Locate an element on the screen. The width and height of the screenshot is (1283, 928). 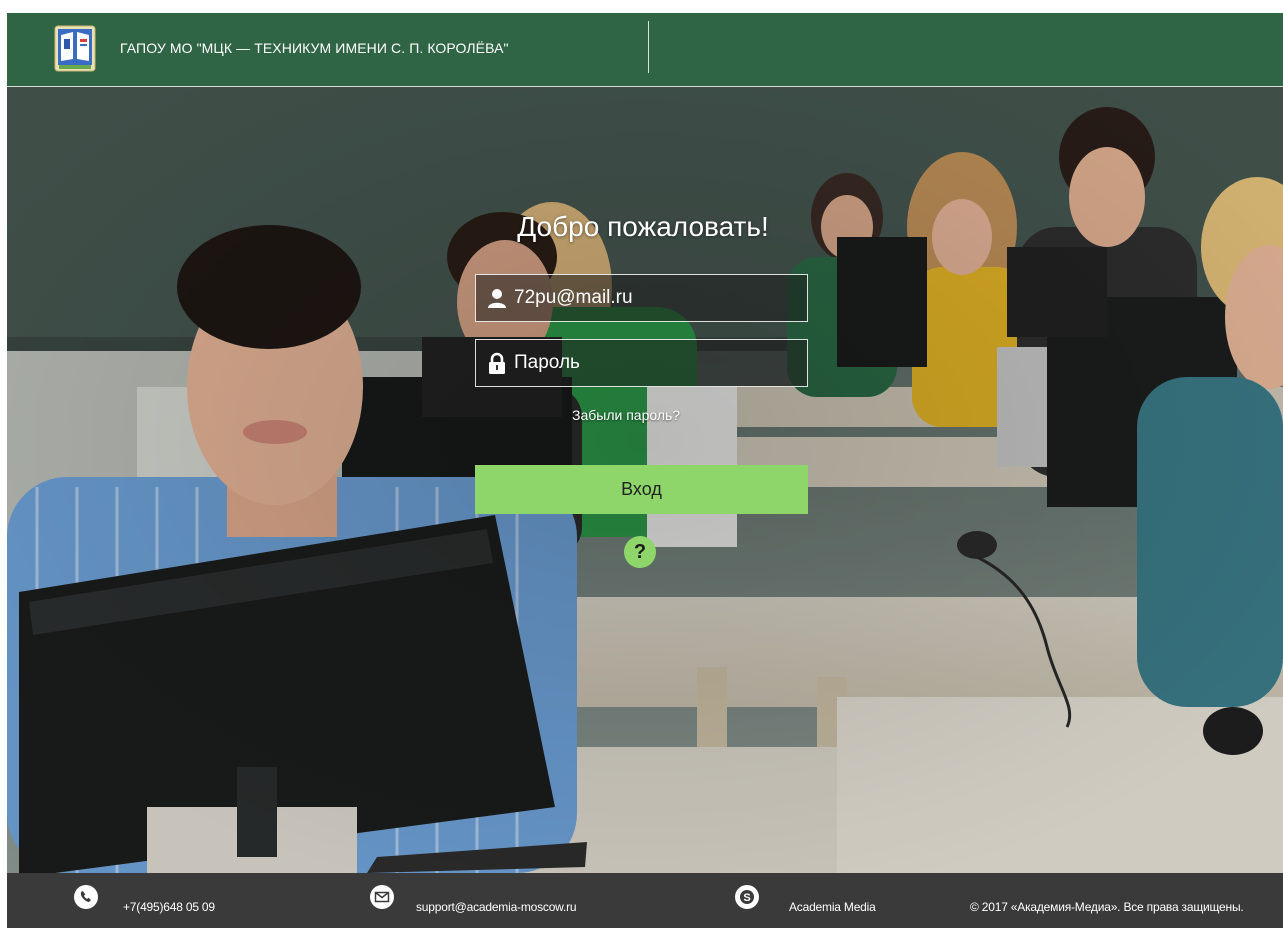
forgot-password-link: Забыли пароль? is located at coordinates (626, 415).